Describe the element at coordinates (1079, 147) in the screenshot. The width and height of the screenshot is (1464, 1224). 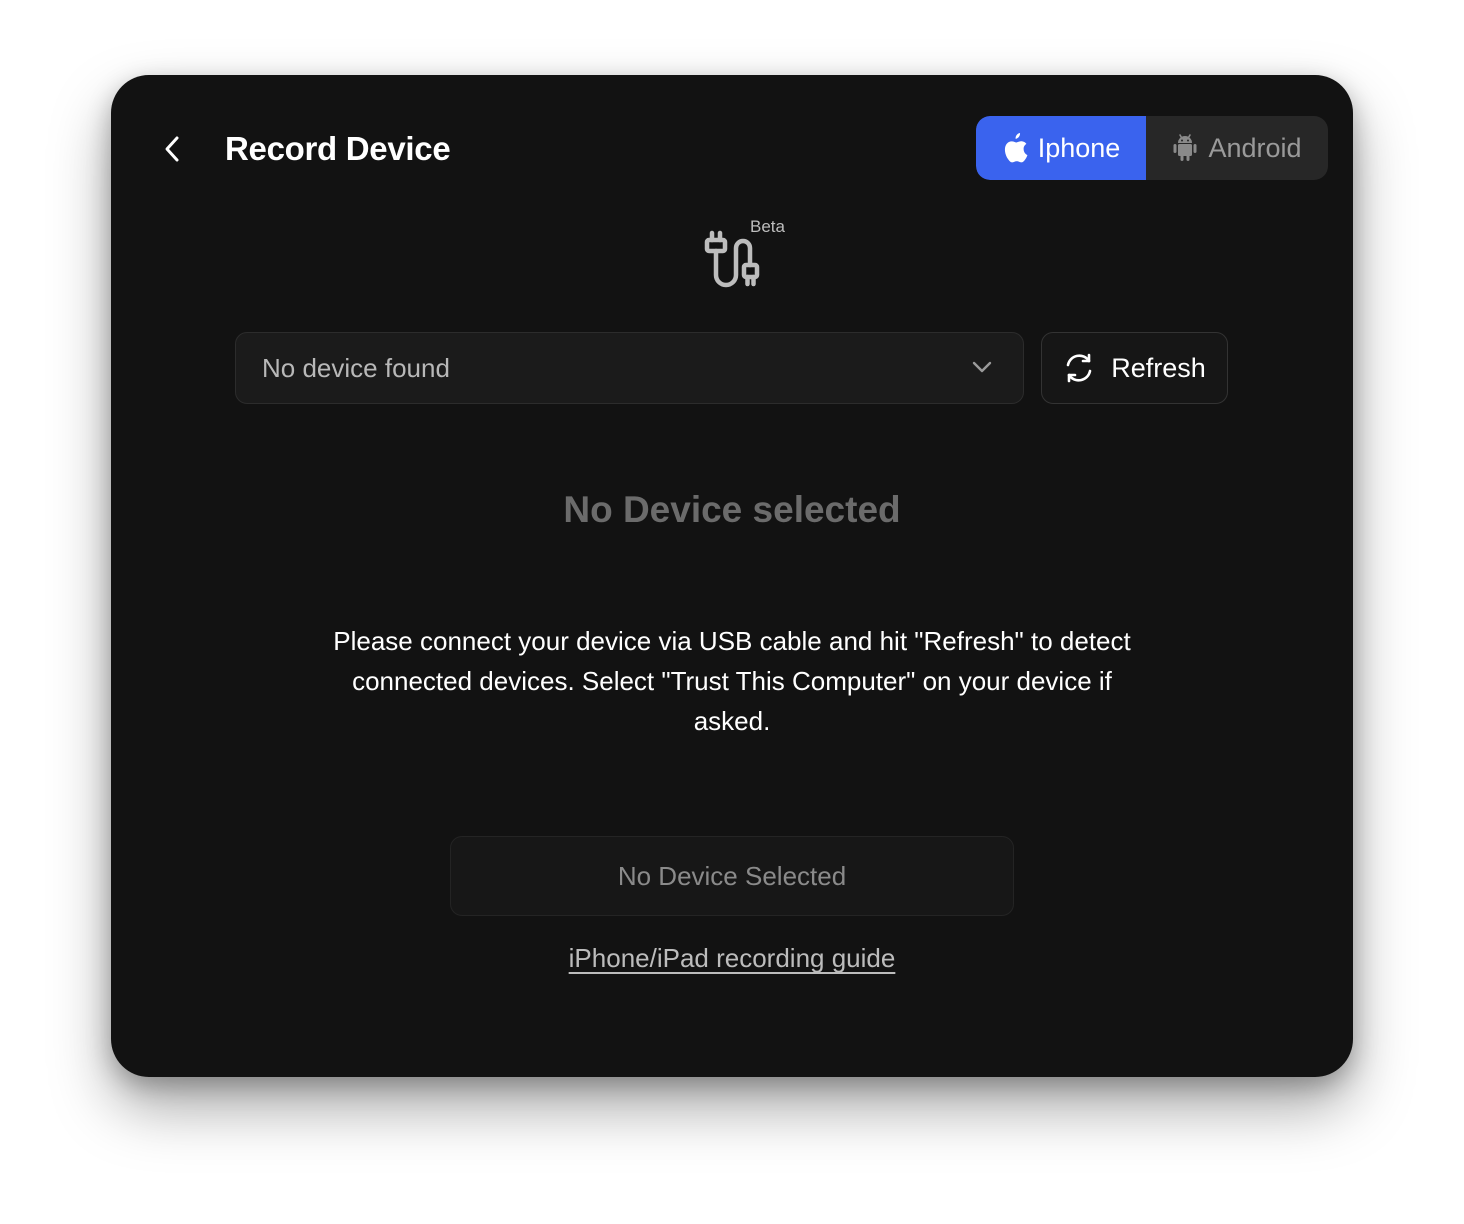
I see `tab-iphone-label: Iphone` at that location.